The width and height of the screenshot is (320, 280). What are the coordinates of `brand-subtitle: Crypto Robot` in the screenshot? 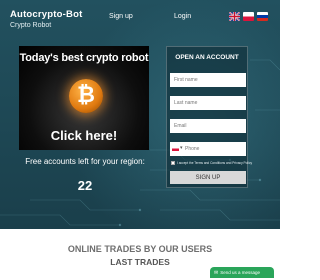 It's located at (31, 25).